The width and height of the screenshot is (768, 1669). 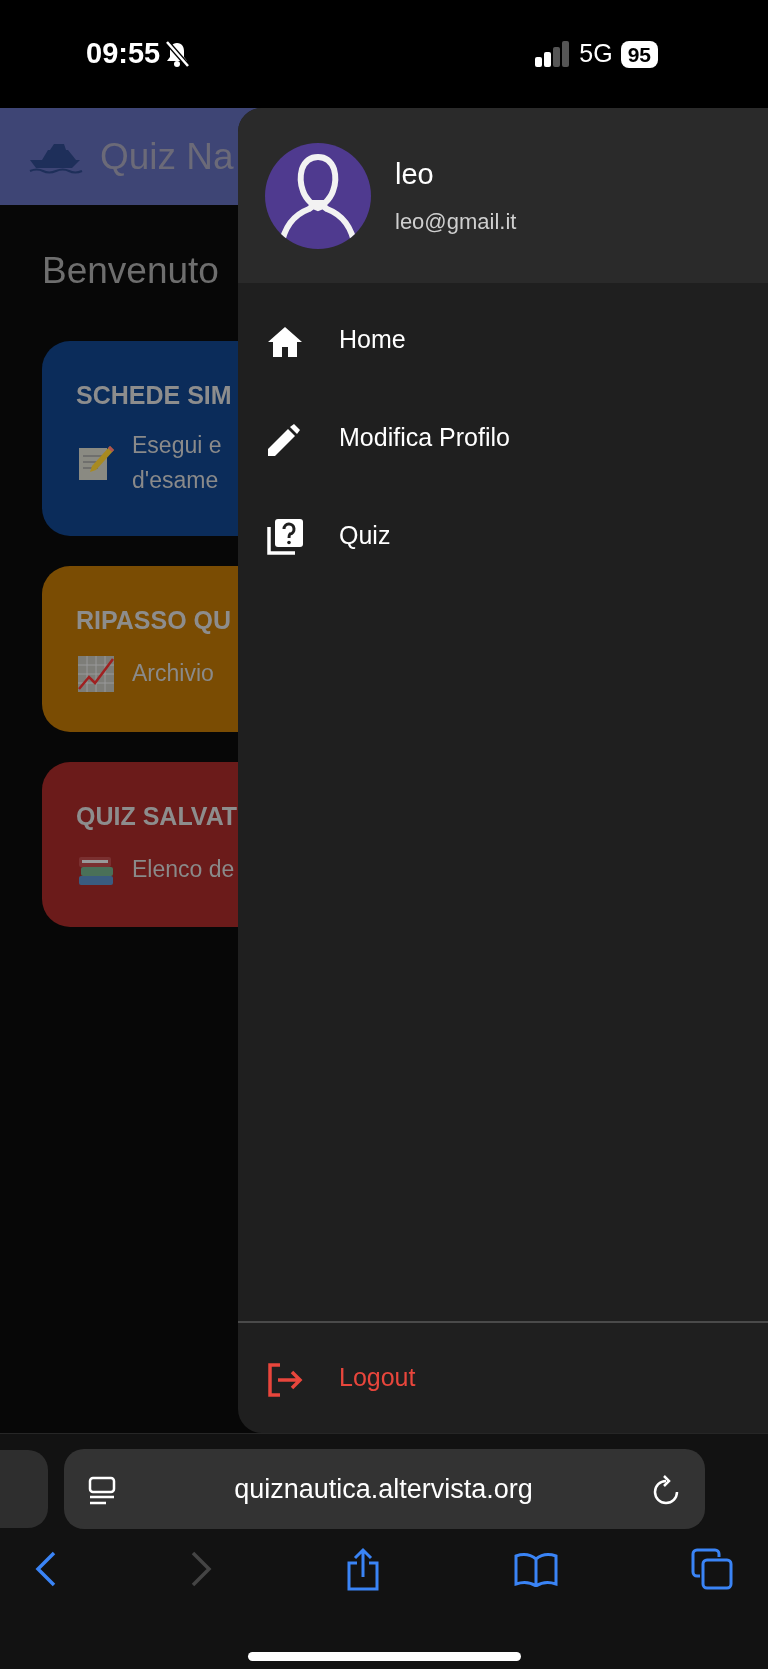 What do you see at coordinates (456, 221) in the screenshot?
I see `user-email: leo@gmail.it` at bounding box center [456, 221].